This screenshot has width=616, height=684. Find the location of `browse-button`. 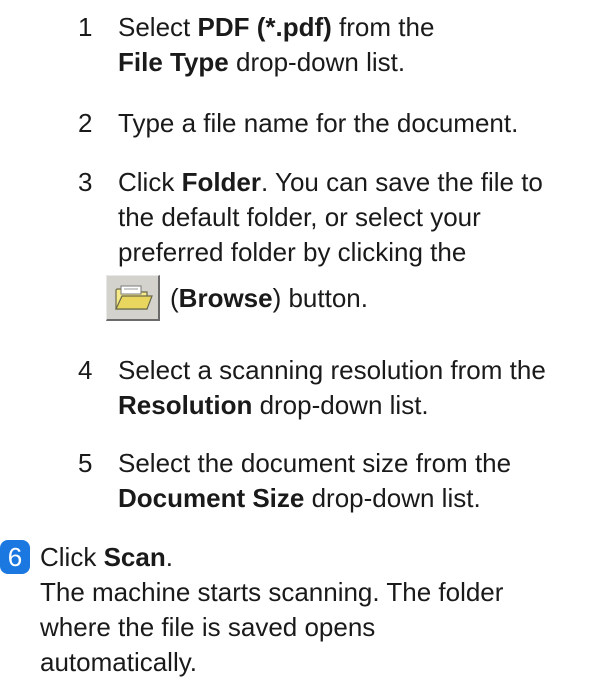

browse-button is located at coordinates (133, 298).